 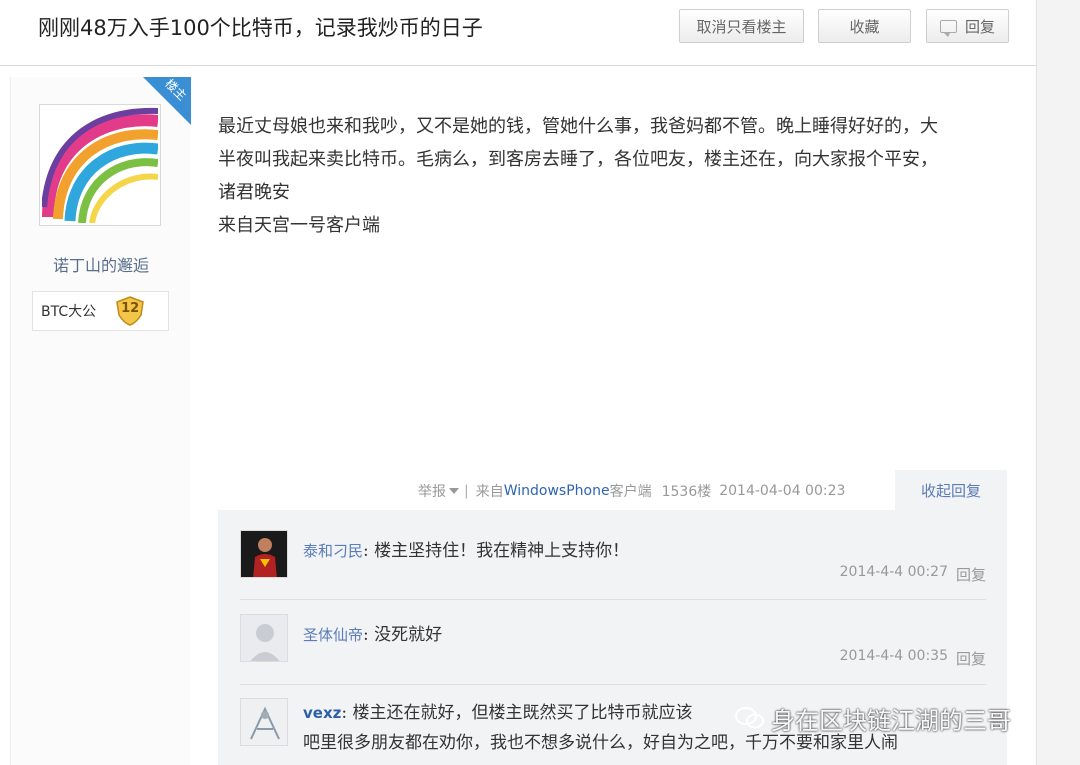 What do you see at coordinates (432, 492) in the screenshot?
I see `report-label: 举报` at bounding box center [432, 492].